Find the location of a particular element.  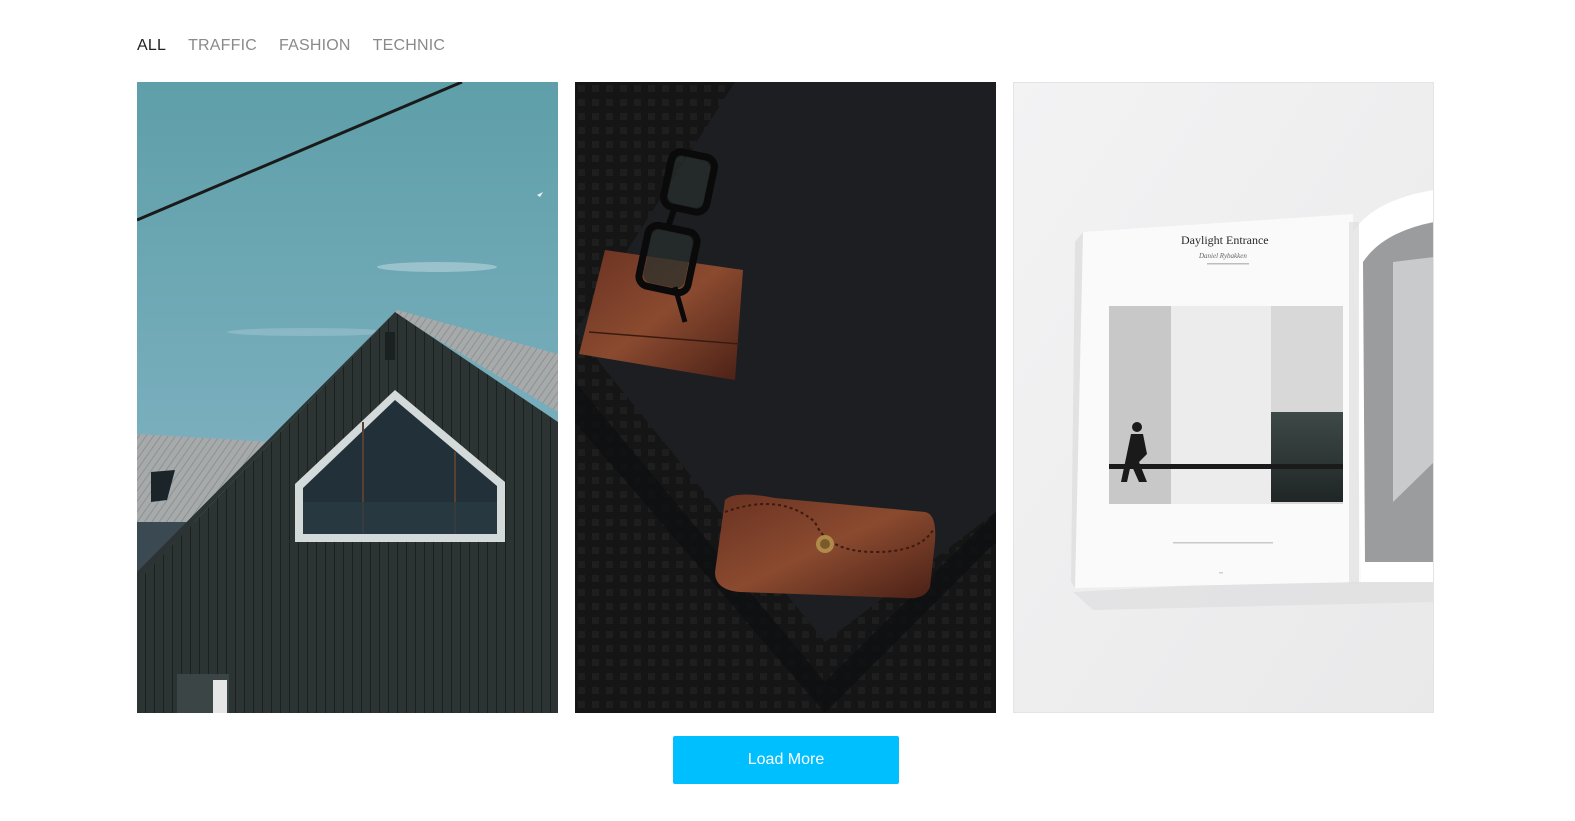

magazine-author: Daniel Rybakken is located at coordinates (1222, 256).